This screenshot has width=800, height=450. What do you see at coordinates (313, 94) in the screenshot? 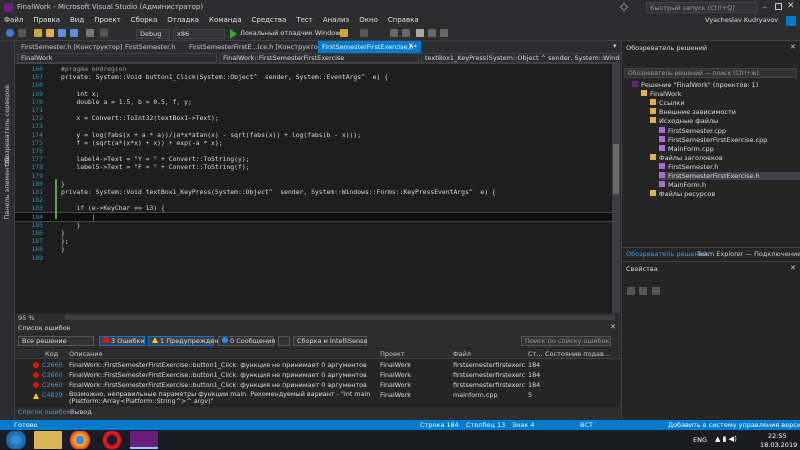
I see `code-line: 169 int x;` at bounding box center [313, 94].